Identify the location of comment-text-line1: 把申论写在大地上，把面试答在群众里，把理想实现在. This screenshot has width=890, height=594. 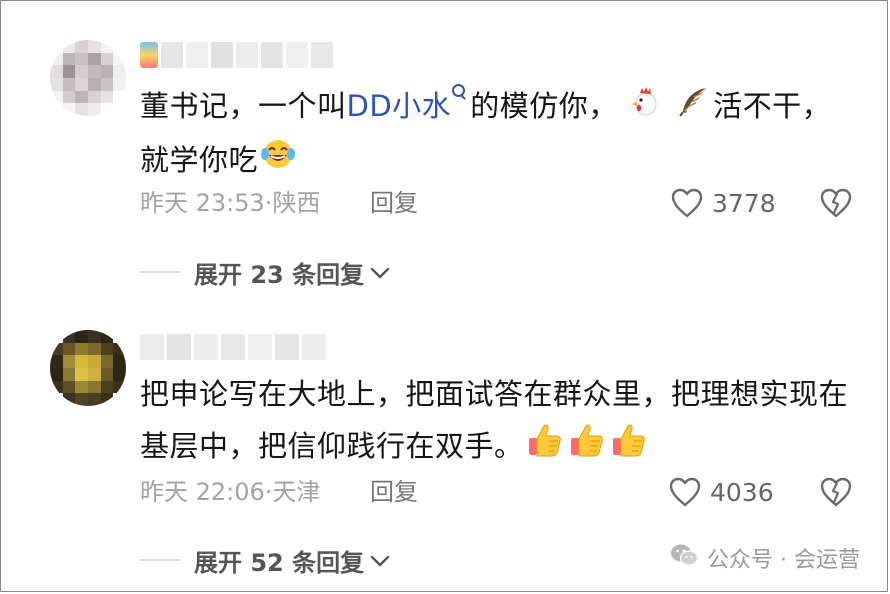
(494, 394).